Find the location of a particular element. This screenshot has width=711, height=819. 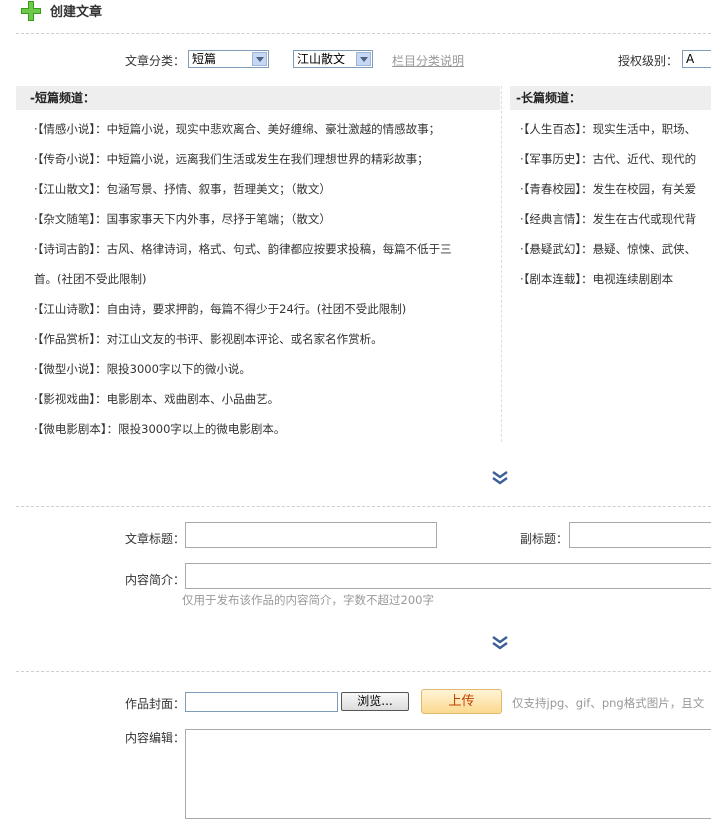

list-item: ·【人生百态】：现实生活中，职场、 is located at coordinates (608, 129).